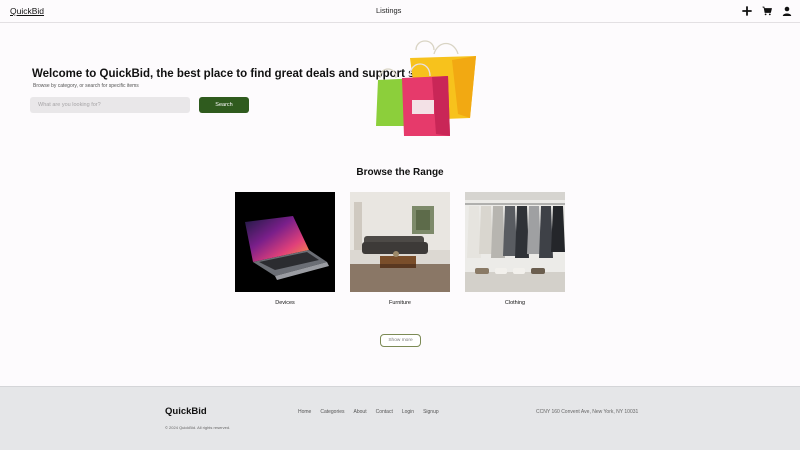  What do you see at coordinates (408, 412) in the screenshot?
I see `footer-link-login: Login` at bounding box center [408, 412].